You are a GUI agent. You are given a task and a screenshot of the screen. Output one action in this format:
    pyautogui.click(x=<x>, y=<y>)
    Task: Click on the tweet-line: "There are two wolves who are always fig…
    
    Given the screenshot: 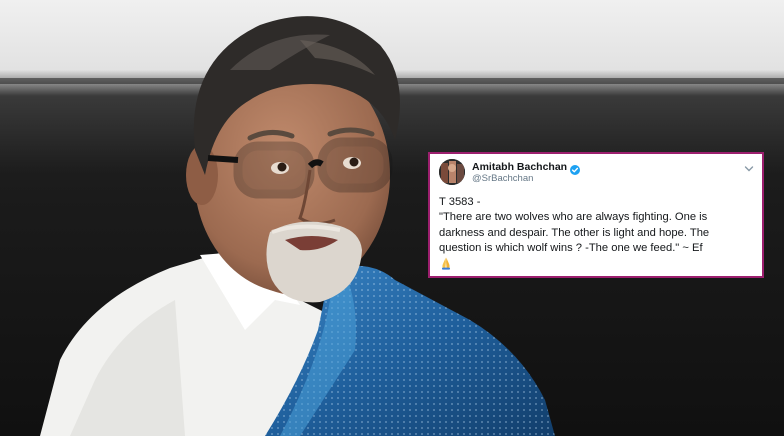 What is the action you would take?
    pyautogui.click(x=573, y=217)
    